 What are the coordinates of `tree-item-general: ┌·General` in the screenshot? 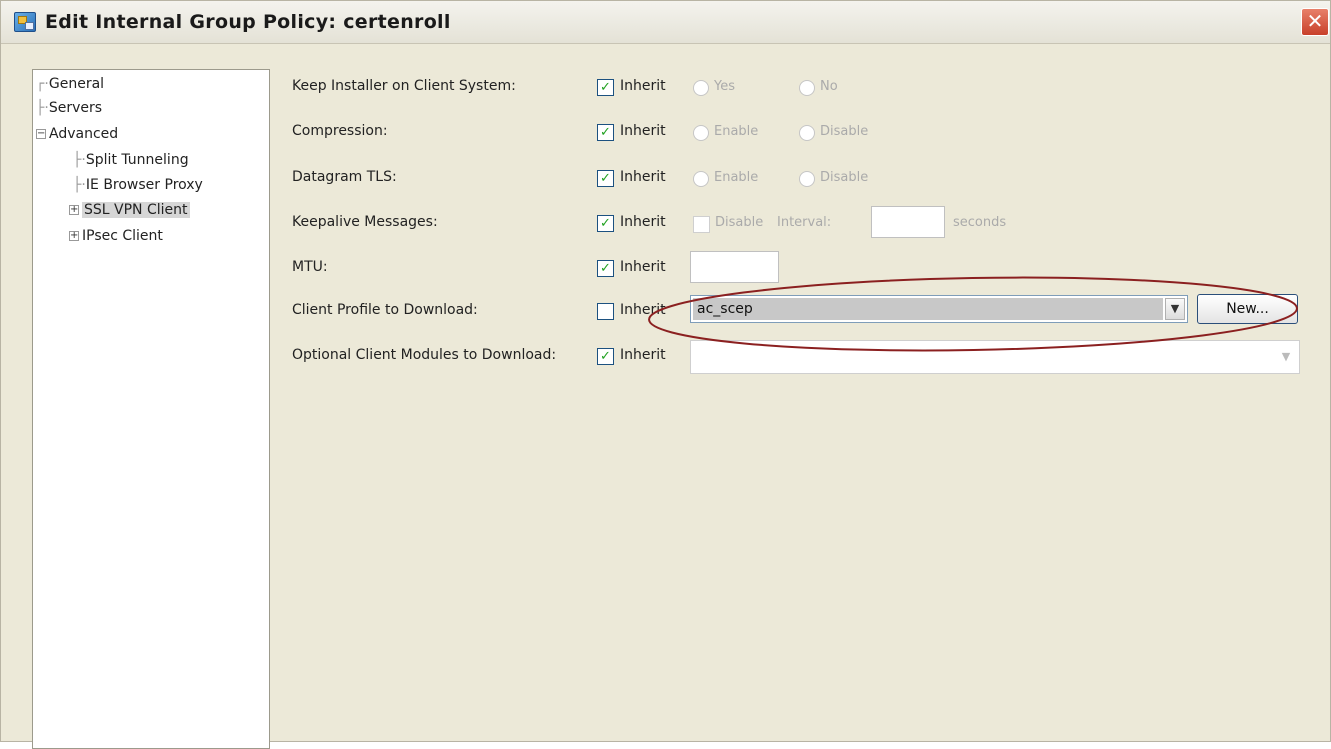 It's located at (70, 84).